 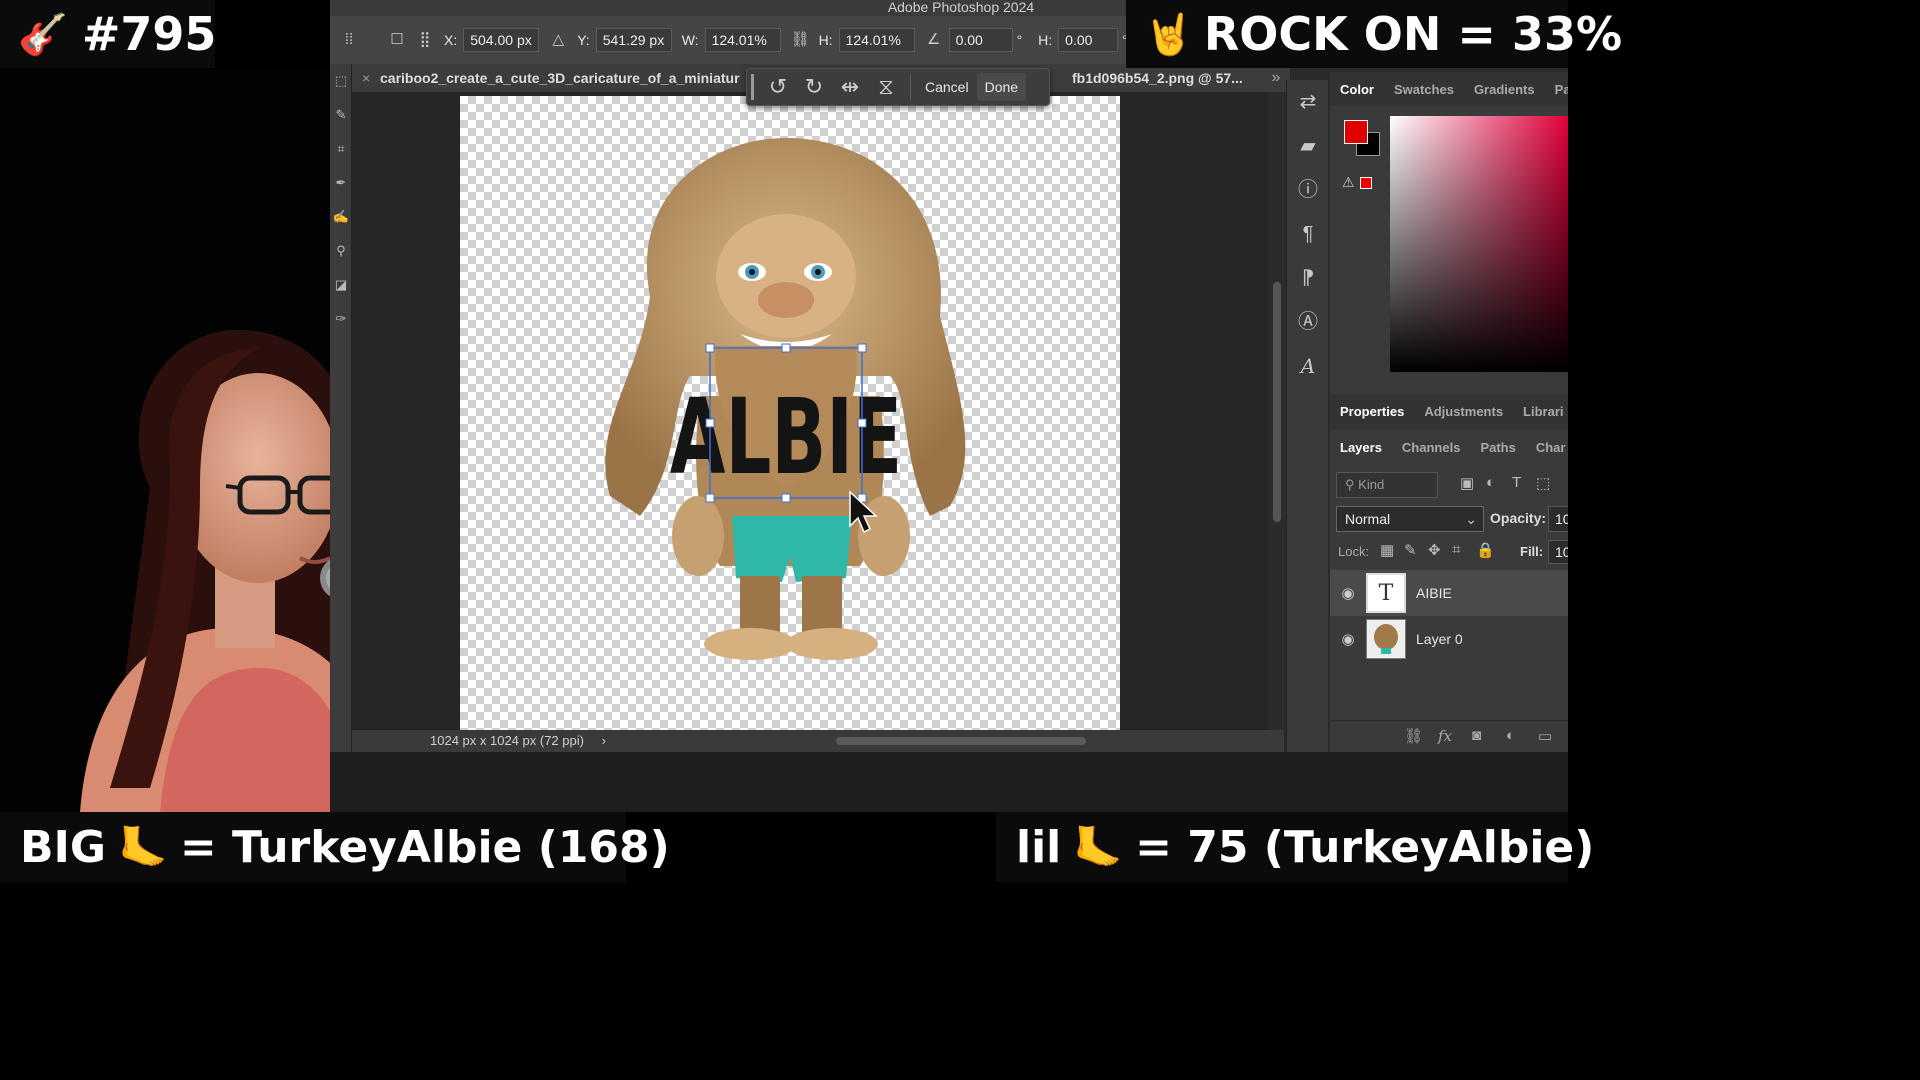 What do you see at coordinates (1410, 550) in the screenshot?
I see `lock-pixels-icon: ✎` at bounding box center [1410, 550].